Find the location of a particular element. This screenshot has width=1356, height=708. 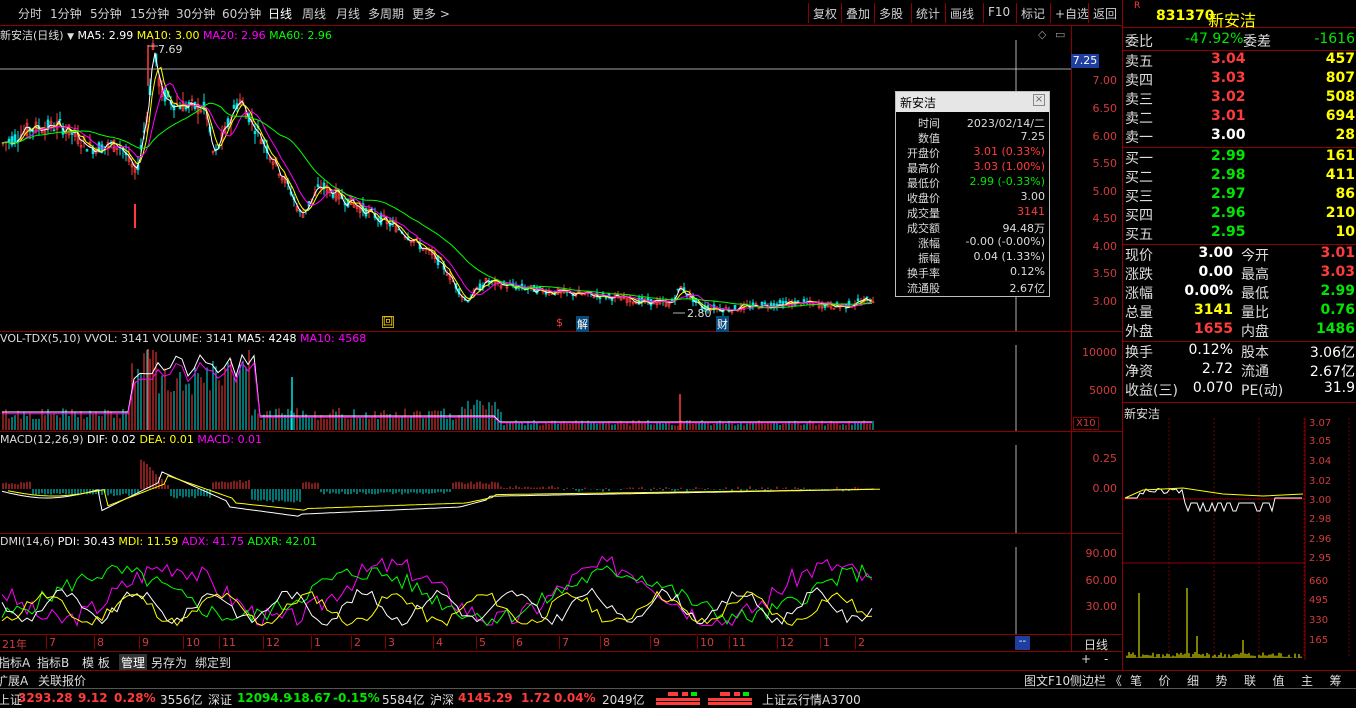

period-tab-more: 更多 > is located at coordinates (431, 13).